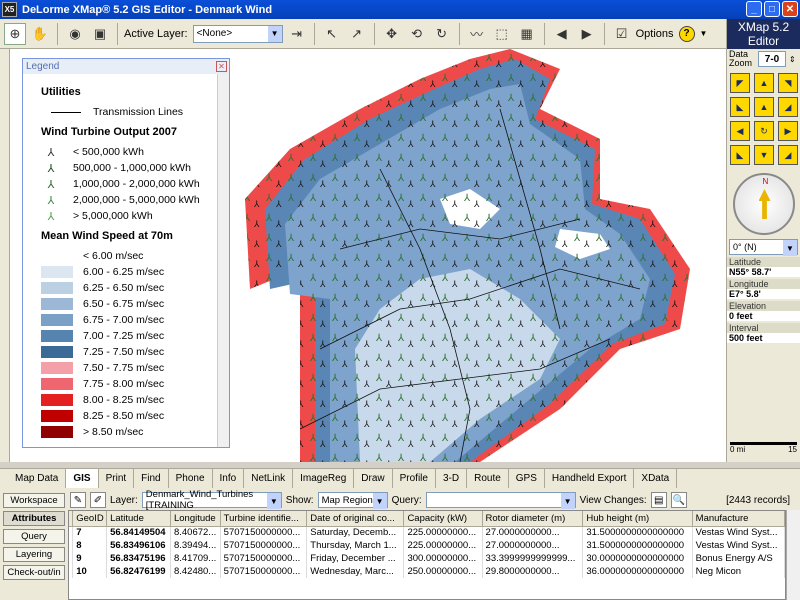 This screenshot has width=800, height=600. I want to click on attributes-button: Attributes, so click(34, 518).